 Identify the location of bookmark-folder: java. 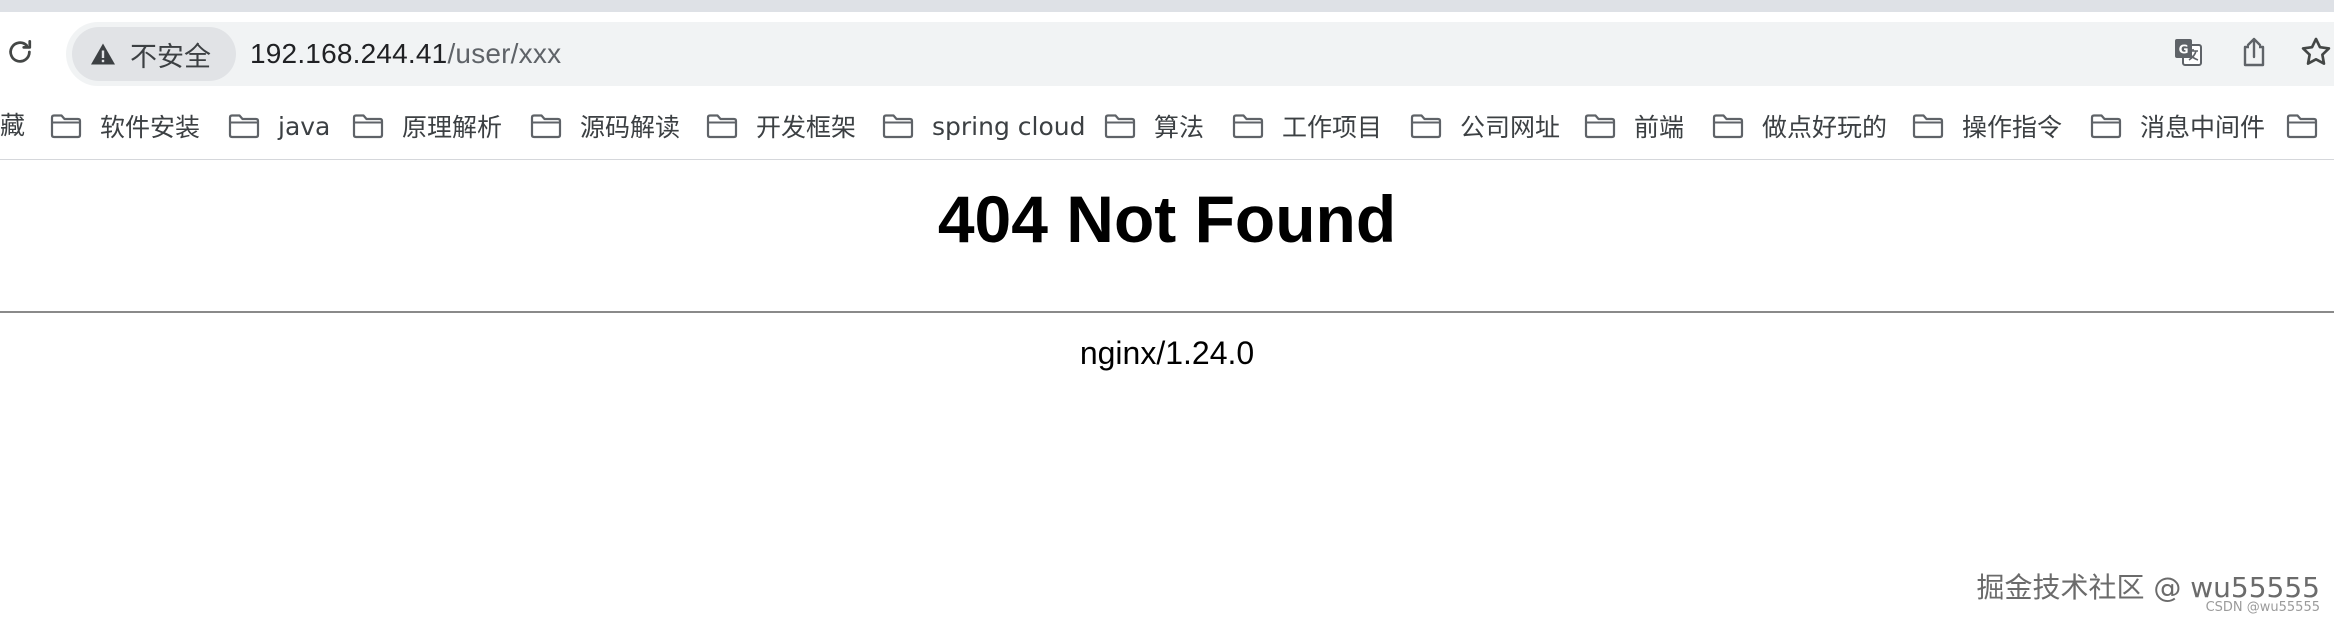
(279, 126).